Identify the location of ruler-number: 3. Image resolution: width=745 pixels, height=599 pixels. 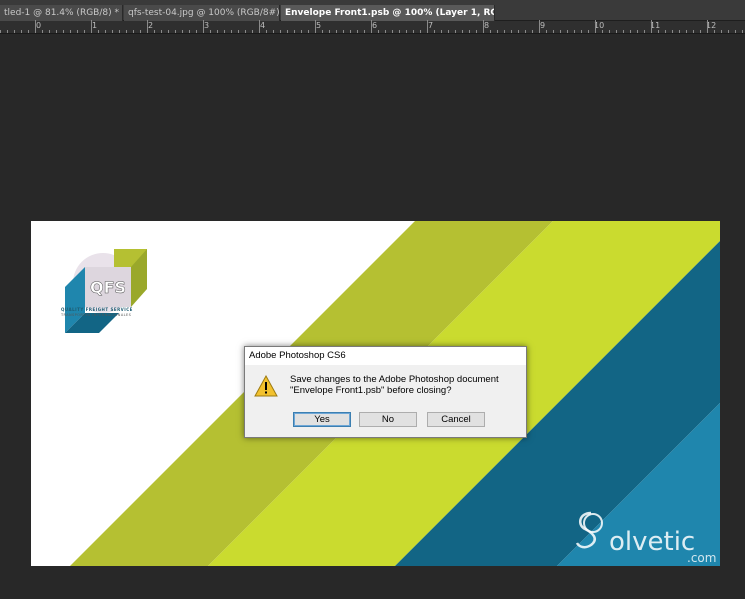
(207, 25).